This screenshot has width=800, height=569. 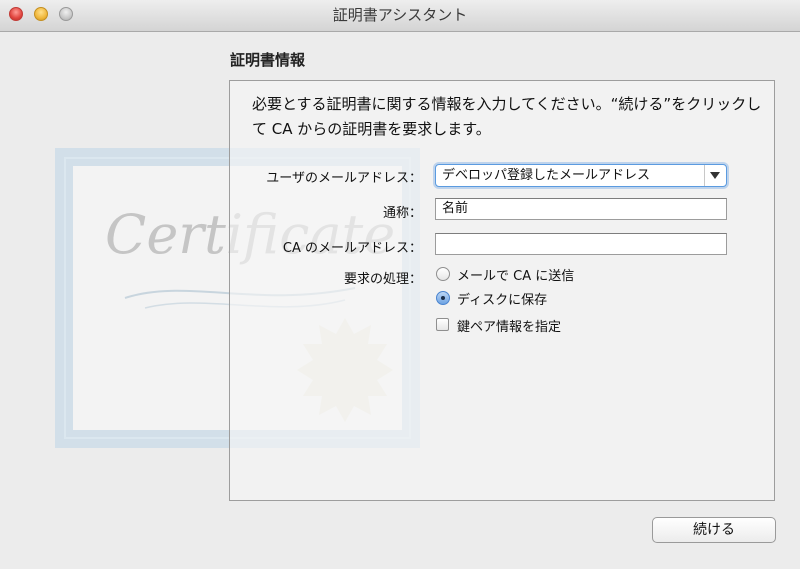 What do you see at coordinates (352, 248) in the screenshot?
I see `ca-email-label: CA のメールアドレス：` at bounding box center [352, 248].